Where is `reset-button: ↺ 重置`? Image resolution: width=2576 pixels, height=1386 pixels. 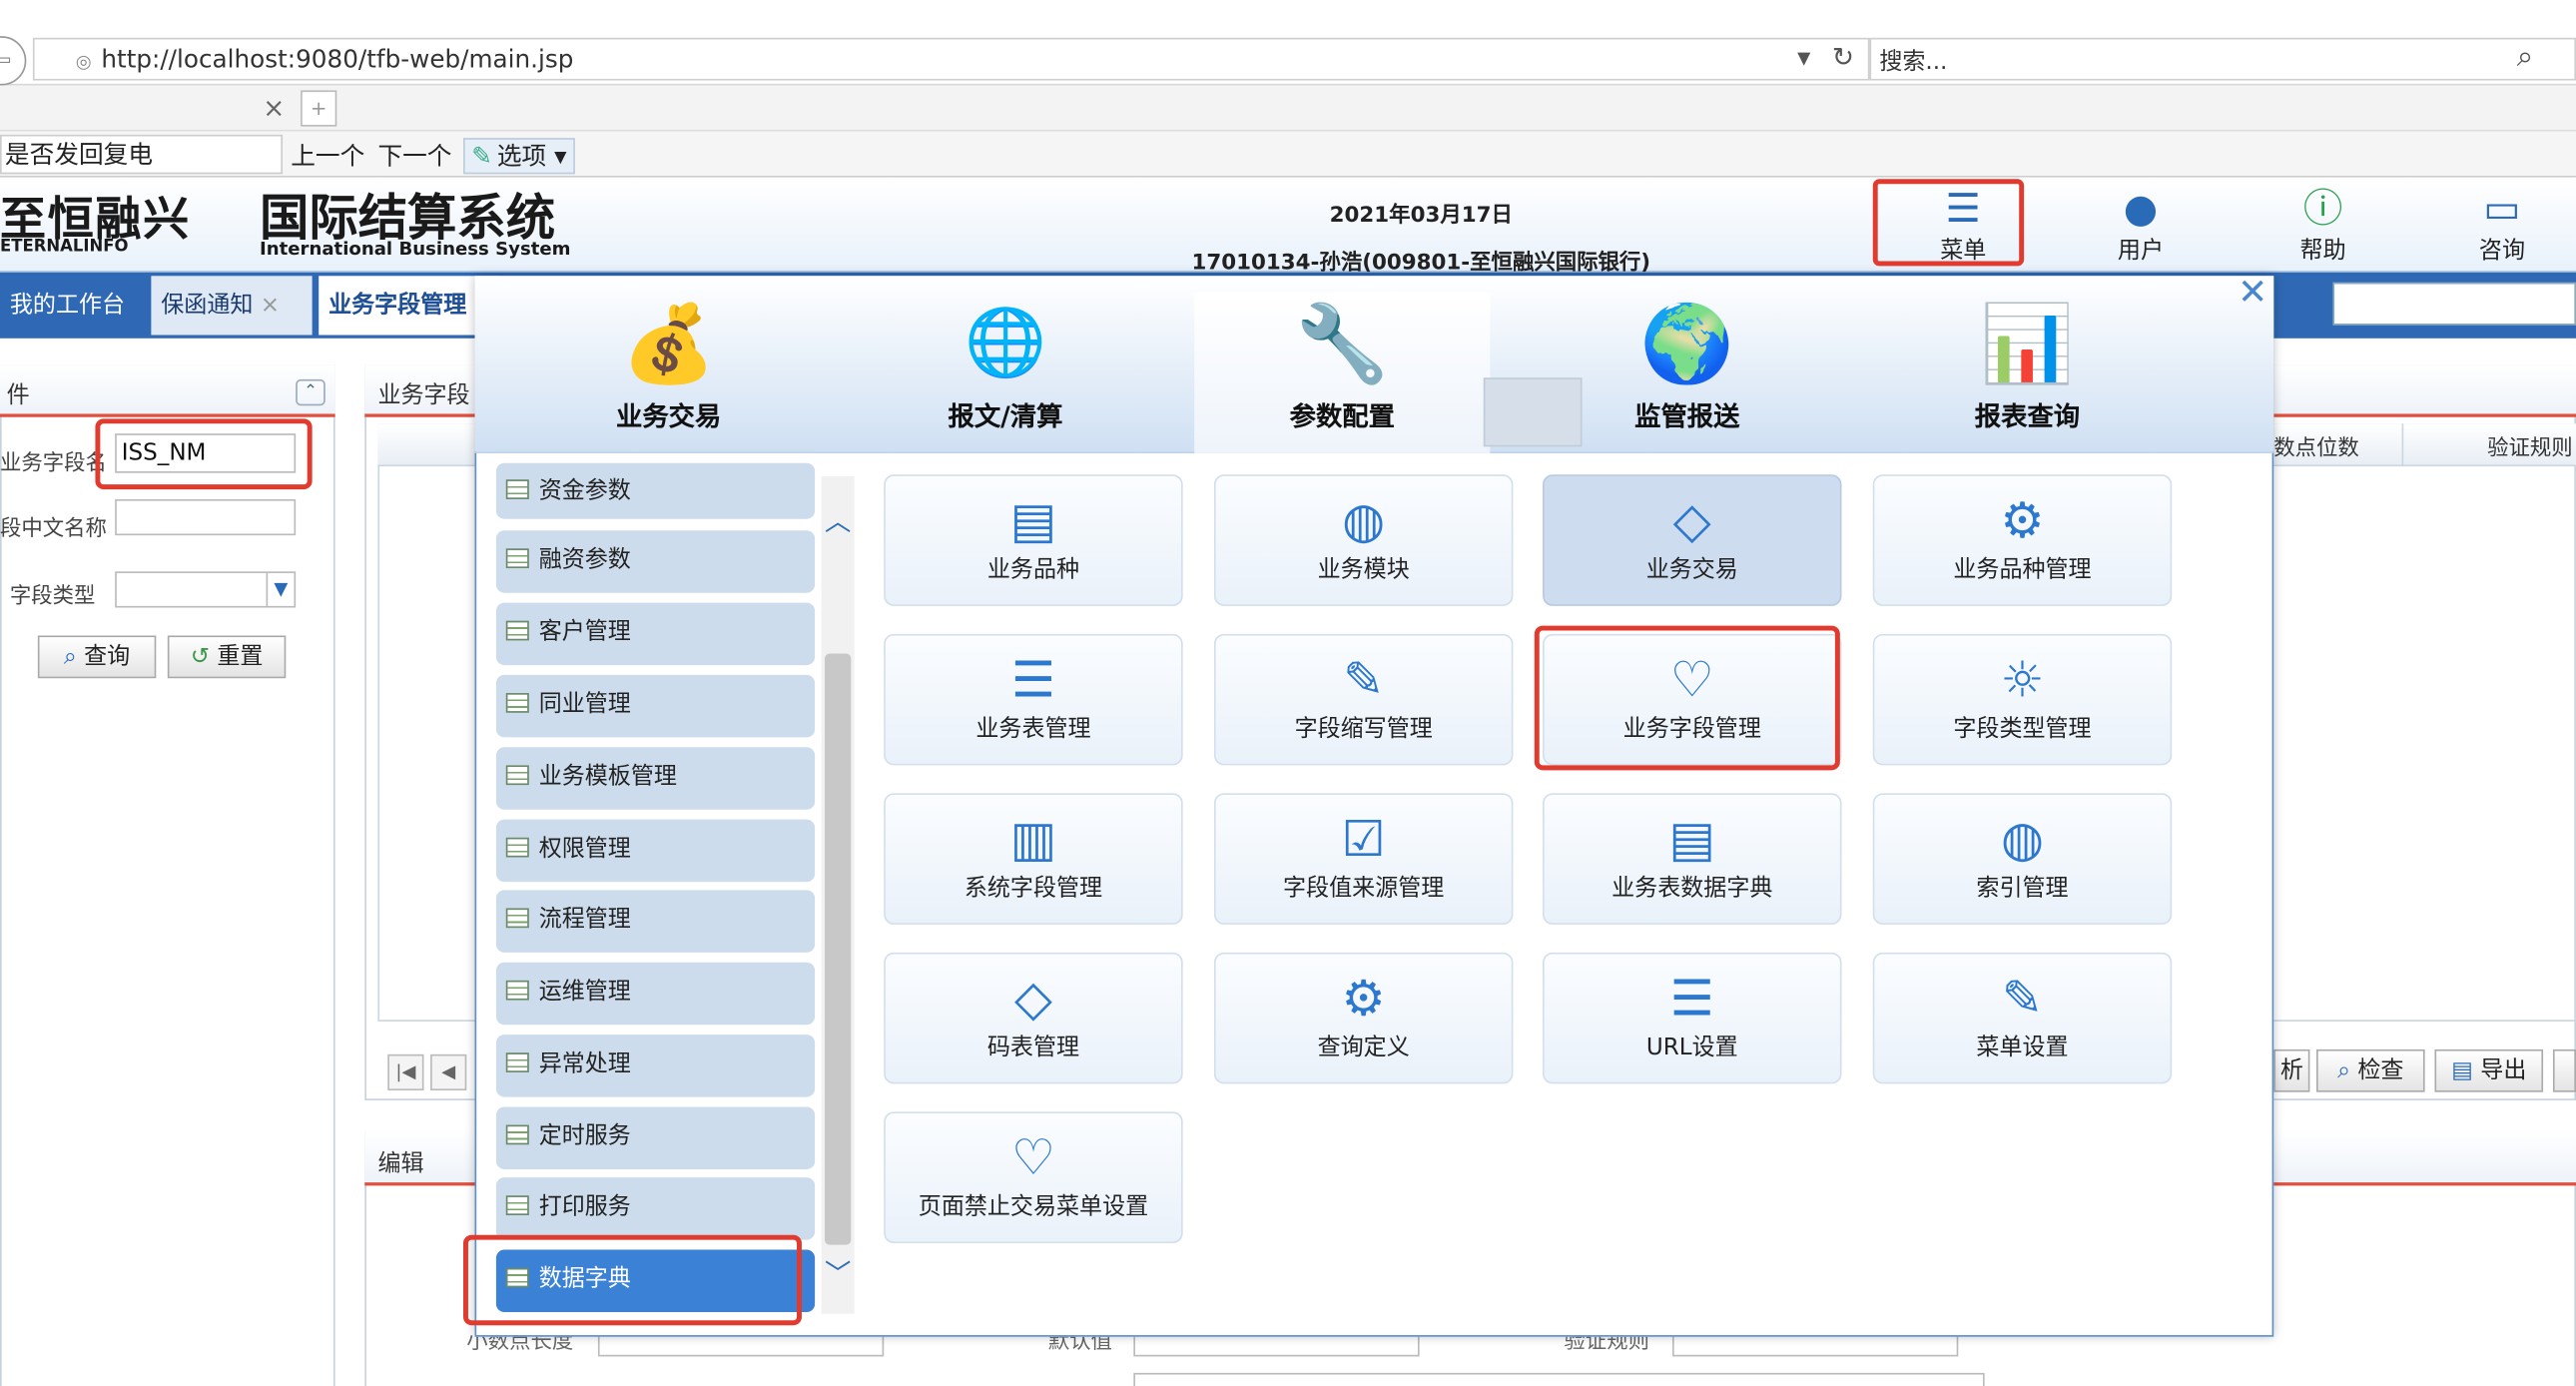
reset-button: ↺ 重置 is located at coordinates (227, 657).